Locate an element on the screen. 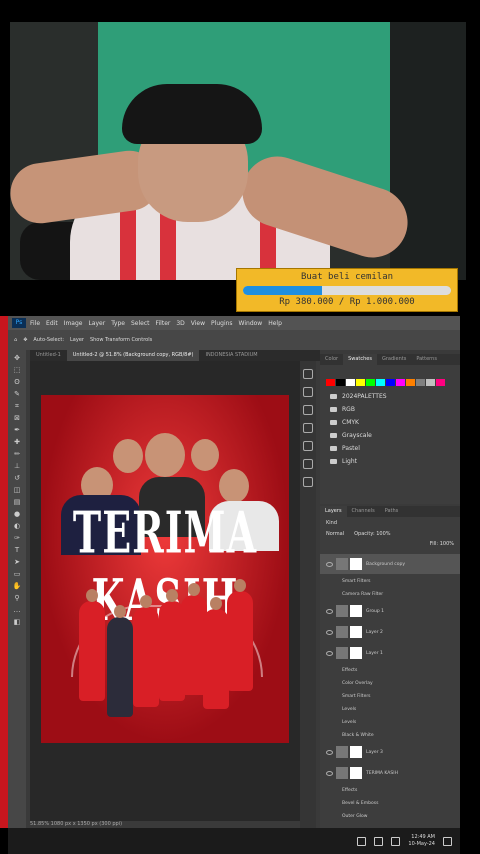 The height and width of the screenshot is (854, 480). layer-row: Layer 1 is located at coordinates (390, 653).